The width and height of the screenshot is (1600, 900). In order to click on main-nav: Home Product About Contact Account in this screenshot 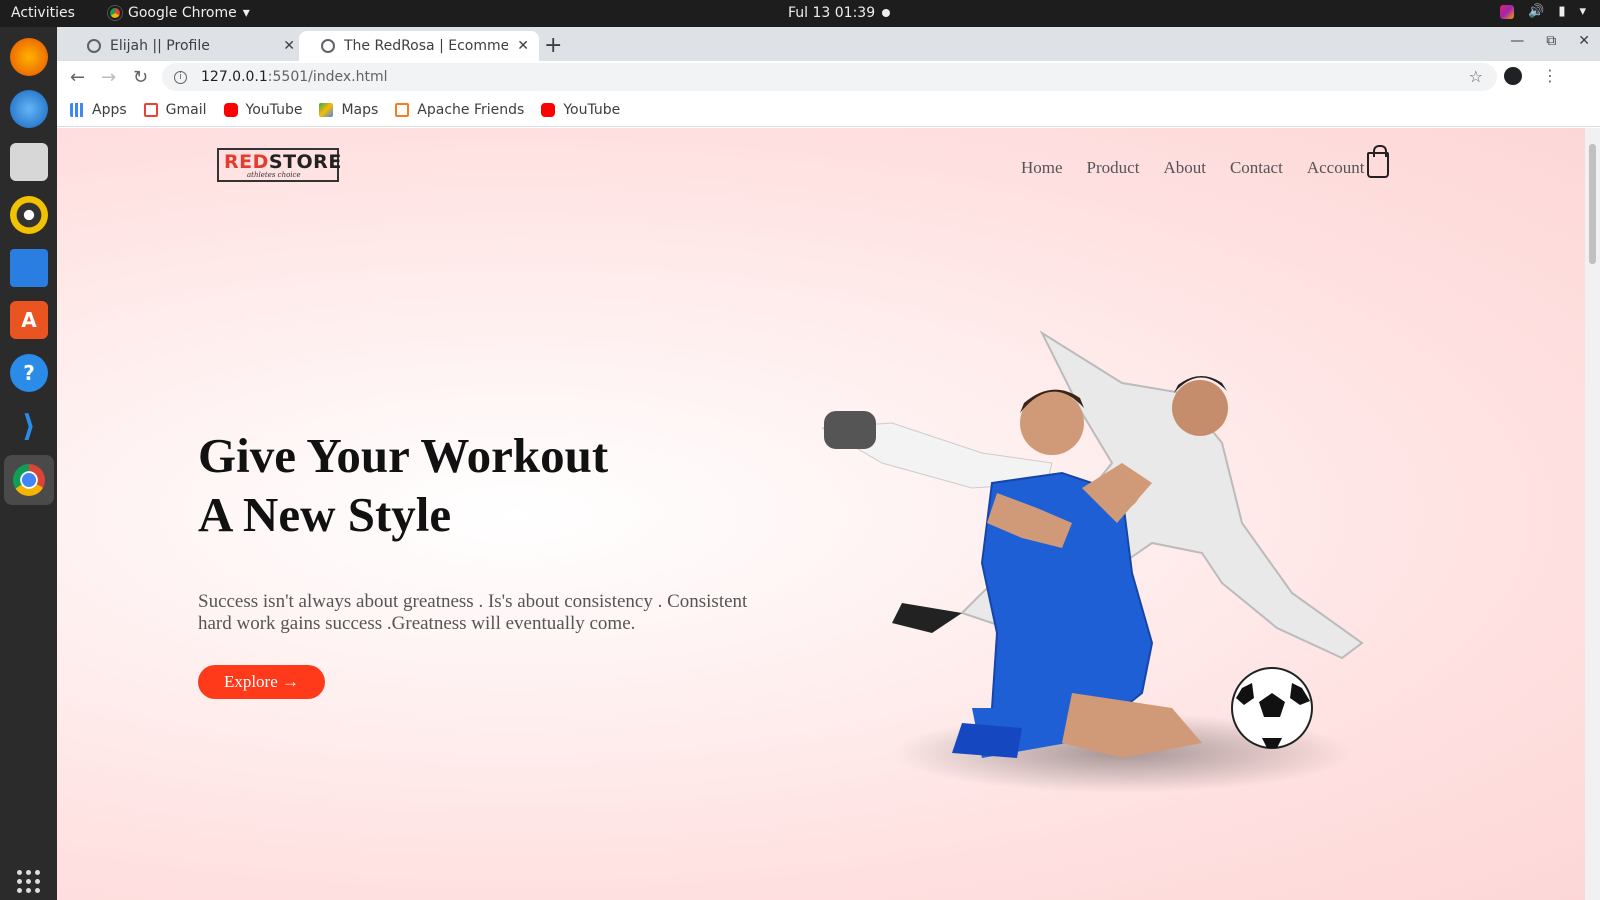, I will do `click(1192, 168)`.